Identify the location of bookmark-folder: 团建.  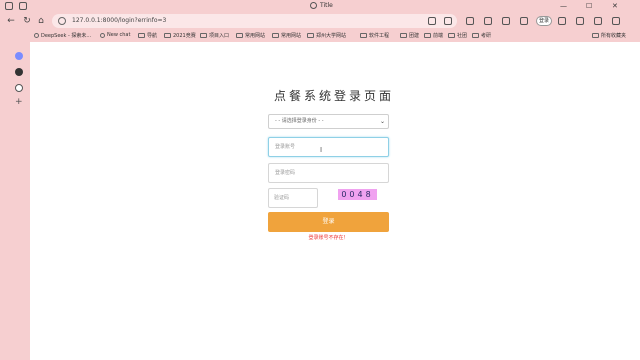
(409, 35).